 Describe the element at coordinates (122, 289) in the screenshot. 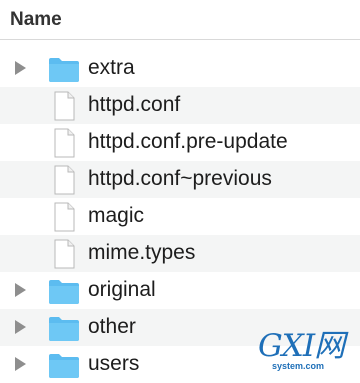

I see `file-name: original` at that location.